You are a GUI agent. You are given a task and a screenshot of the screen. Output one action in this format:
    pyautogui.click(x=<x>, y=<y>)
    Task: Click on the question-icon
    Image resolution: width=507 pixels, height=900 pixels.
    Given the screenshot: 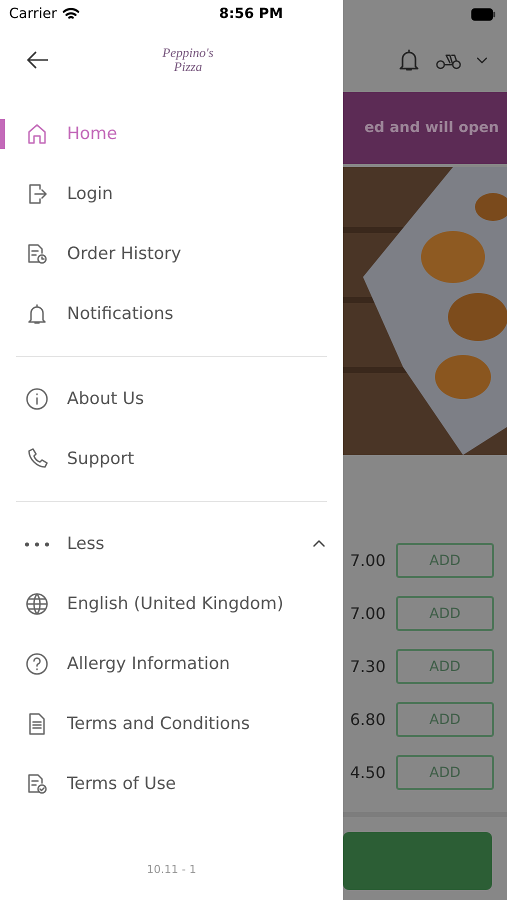 What is the action you would take?
    pyautogui.click(x=37, y=664)
    